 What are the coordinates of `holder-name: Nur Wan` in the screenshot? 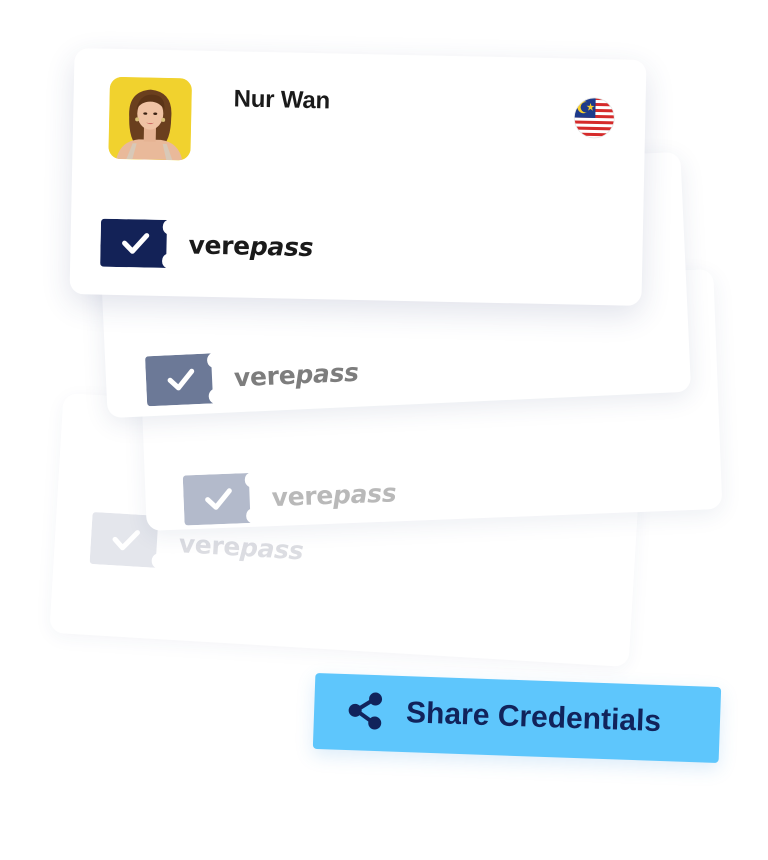 It's located at (282, 100).